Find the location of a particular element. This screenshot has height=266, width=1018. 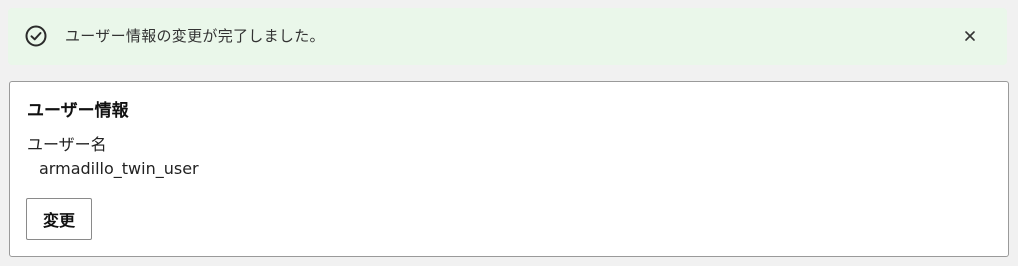

change-button: 変更 is located at coordinates (59, 219).